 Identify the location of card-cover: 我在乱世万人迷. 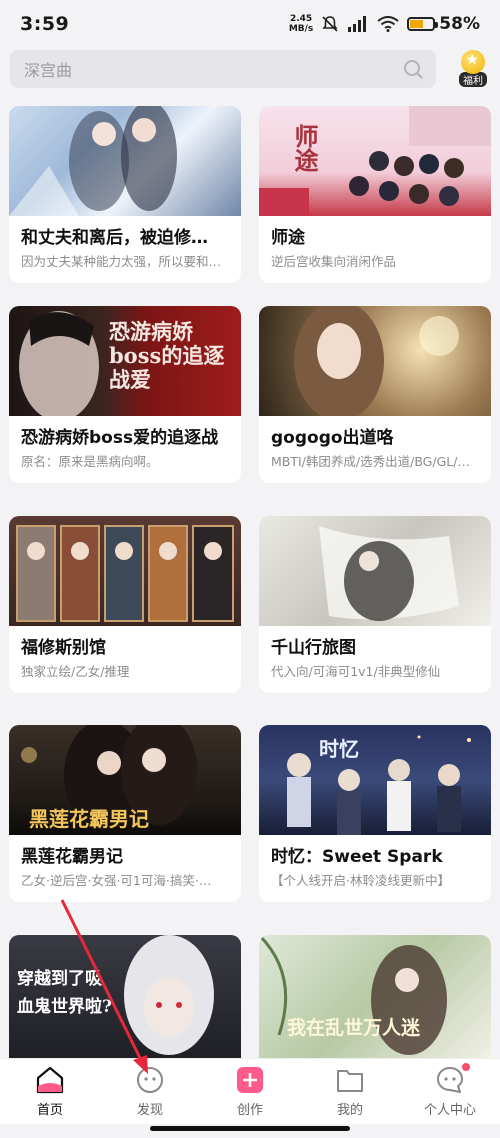
(375, 996).